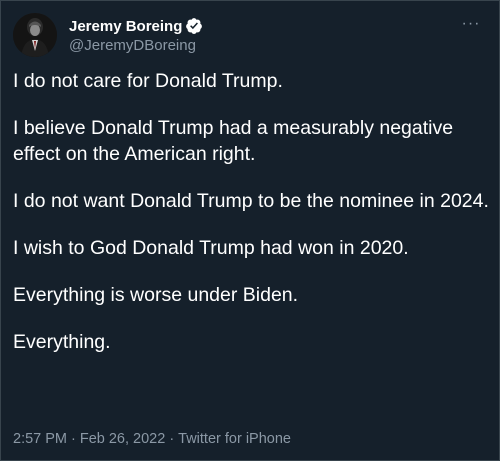 The height and width of the screenshot is (461, 500). I want to click on profile-photo, so click(35, 35).